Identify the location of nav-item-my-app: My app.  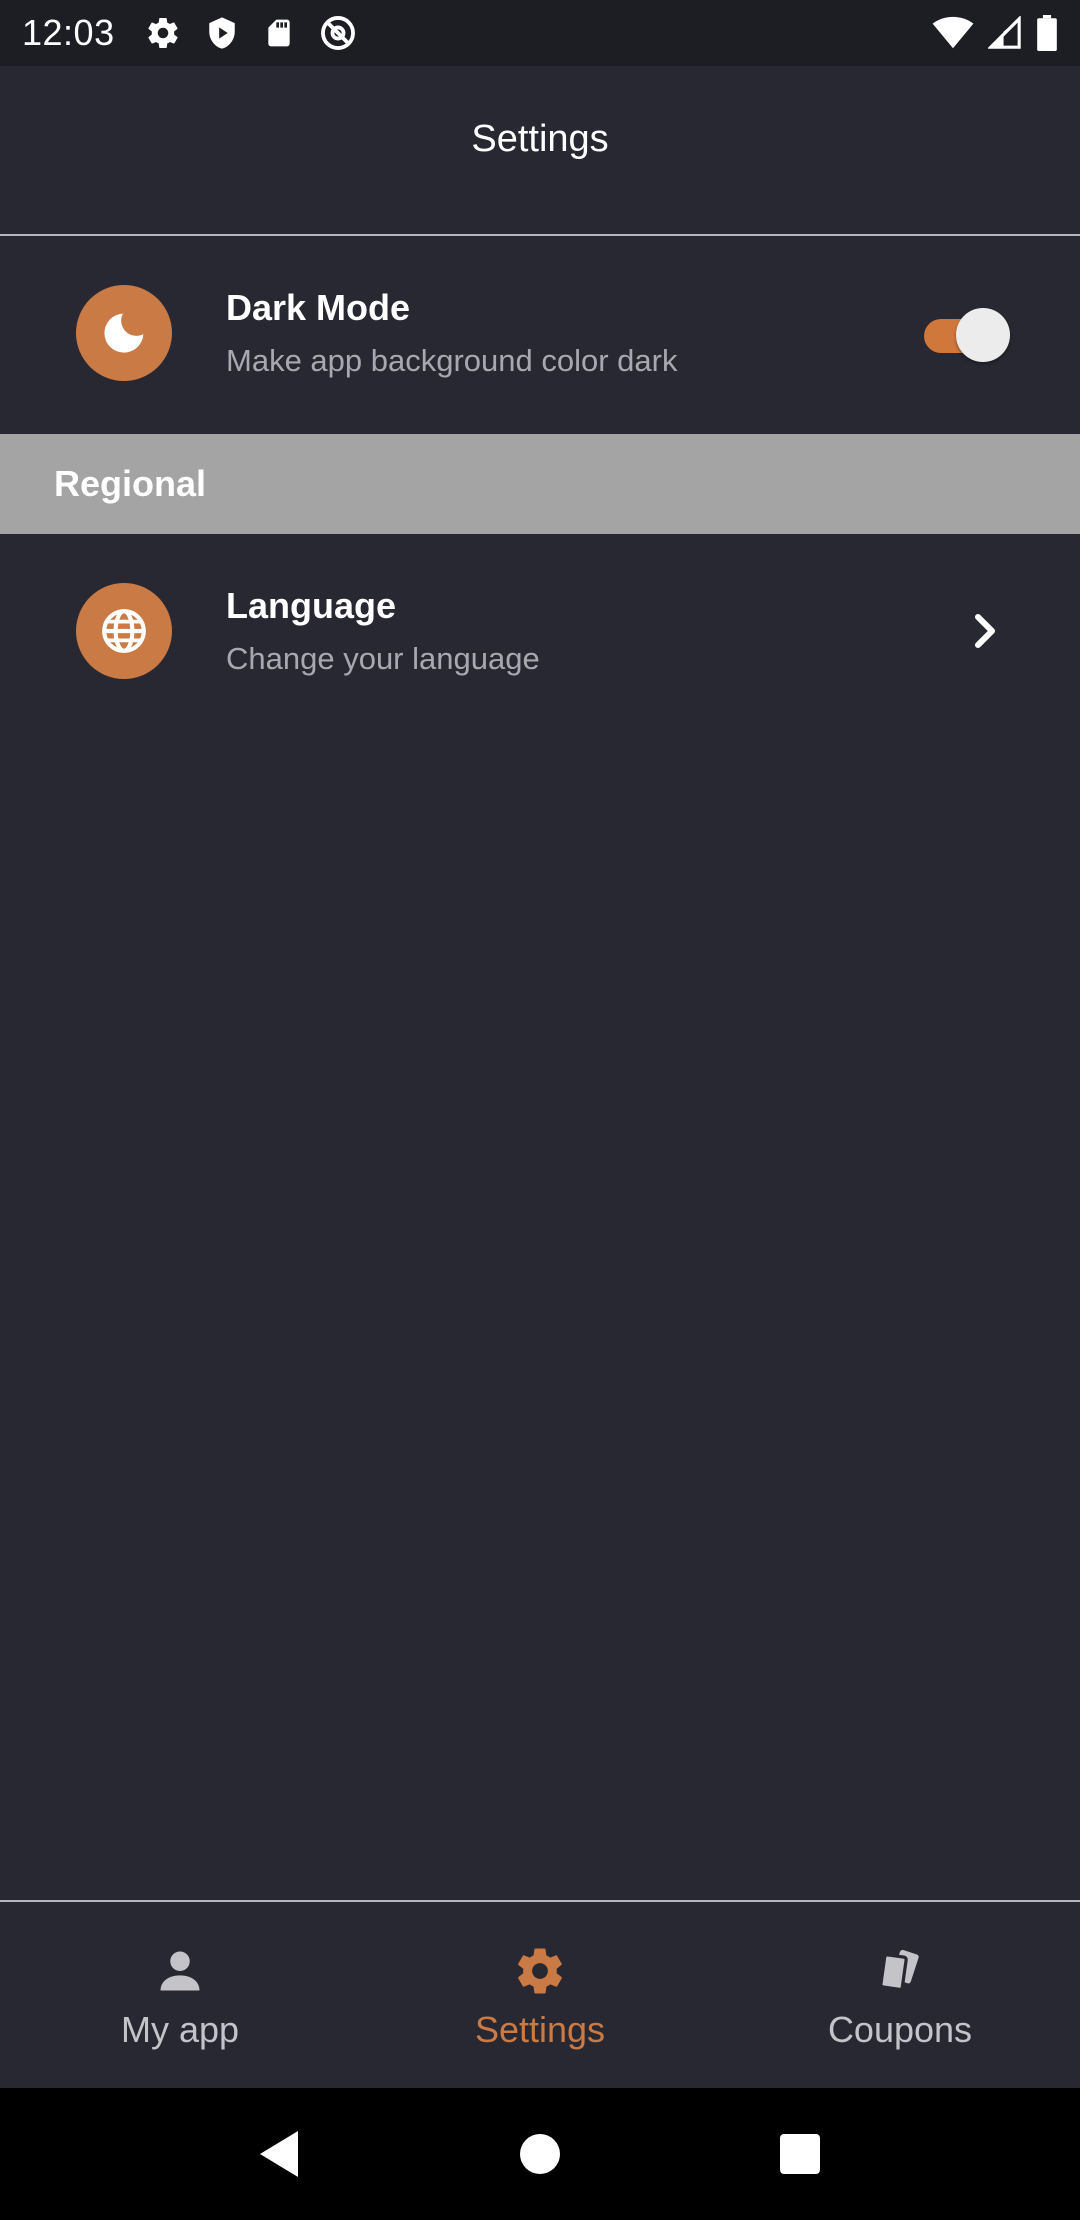
(180, 1995).